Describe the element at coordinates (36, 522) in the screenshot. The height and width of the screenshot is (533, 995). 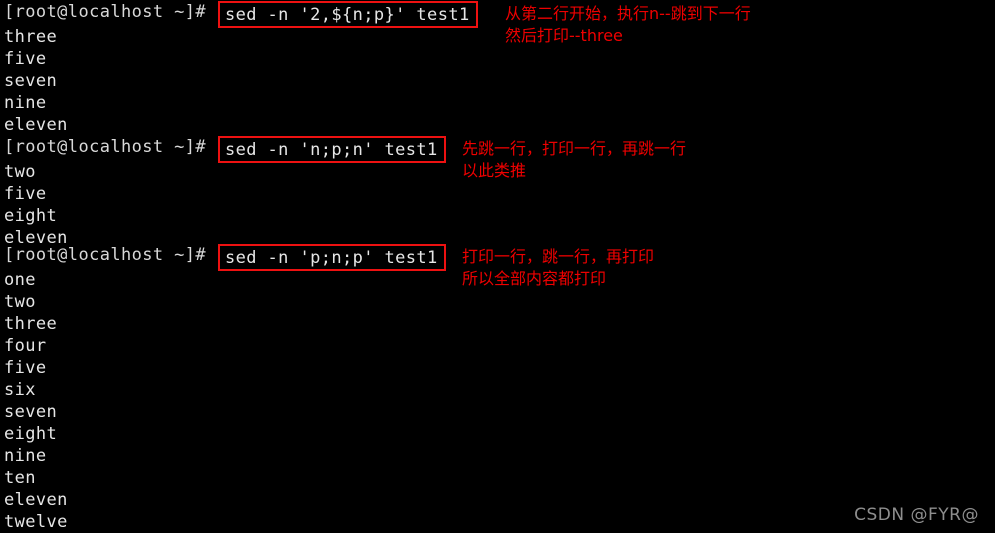
I see `output-line: twelve` at that location.